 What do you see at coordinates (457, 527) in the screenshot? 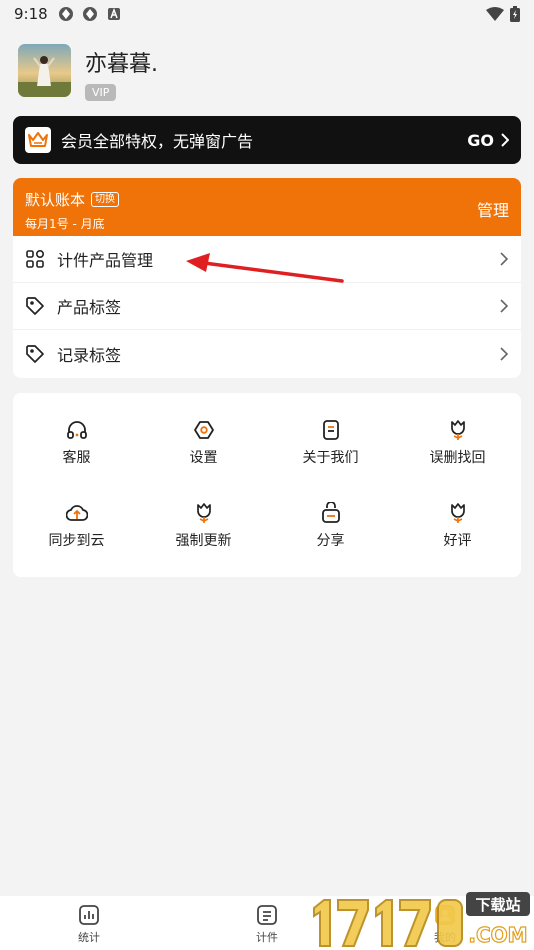
I see `tool-rate: 好评` at bounding box center [457, 527].